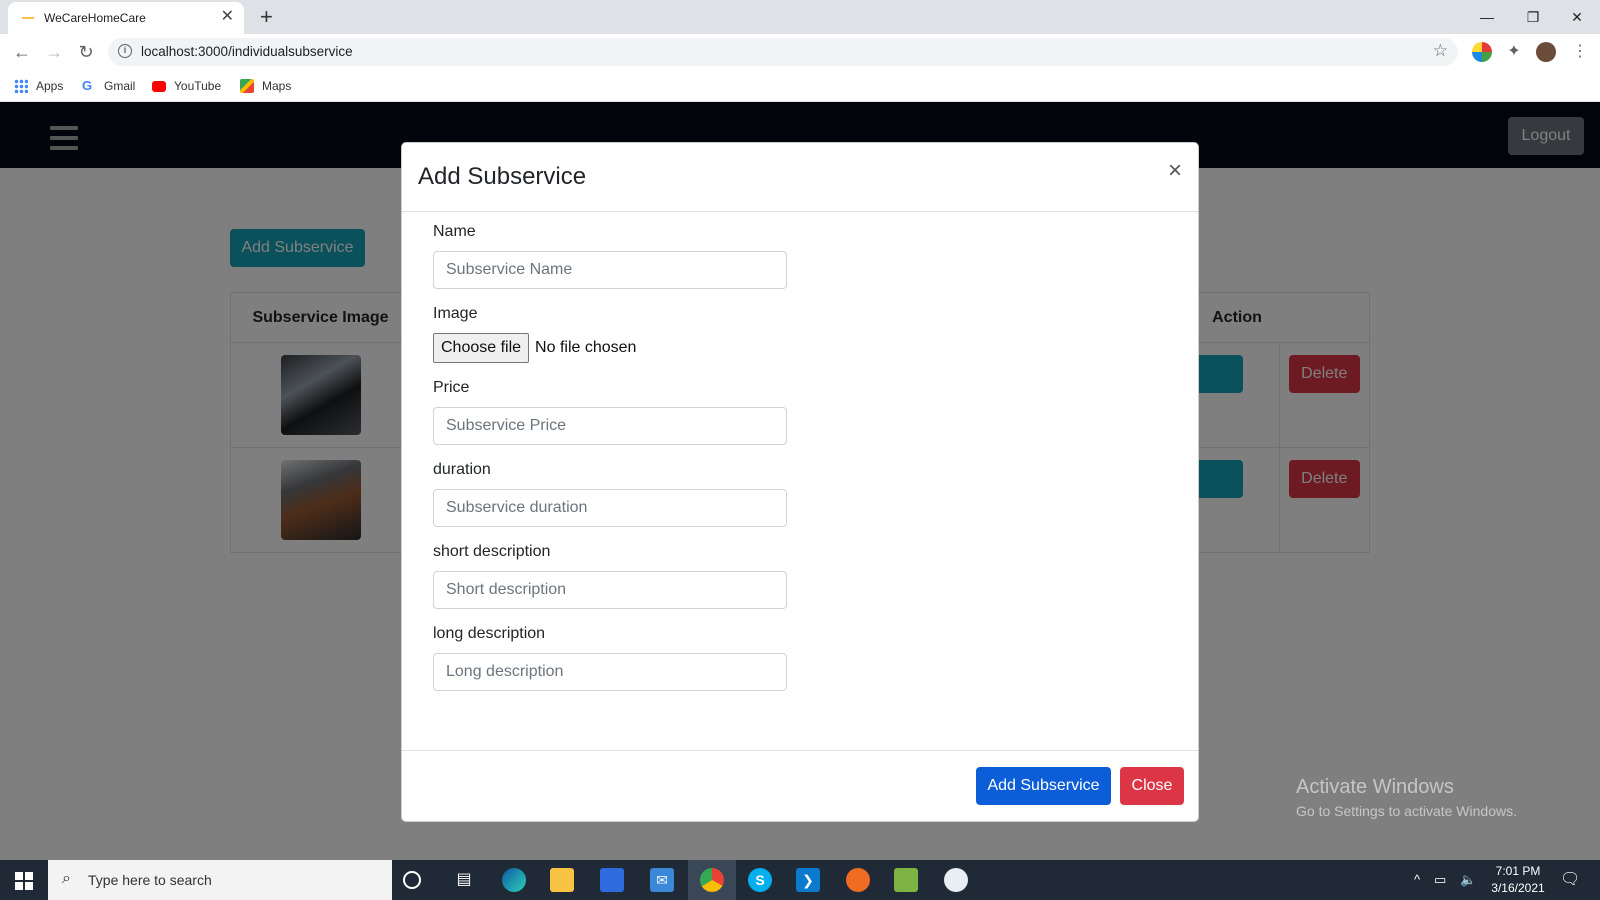 The image size is (1600, 900). What do you see at coordinates (198, 86) in the screenshot?
I see `bookmark-label: YouTube` at bounding box center [198, 86].